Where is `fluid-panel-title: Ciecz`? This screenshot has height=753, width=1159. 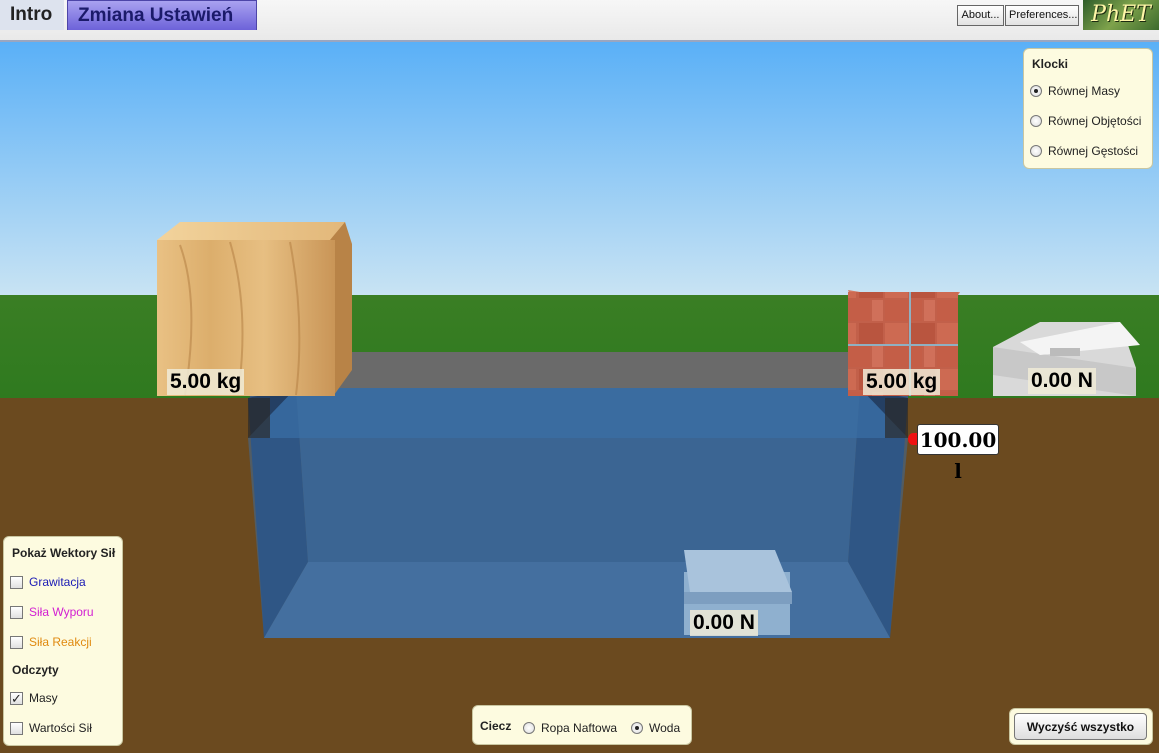
fluid-panel-title: Ciecz is located at coordinates (496, 726).